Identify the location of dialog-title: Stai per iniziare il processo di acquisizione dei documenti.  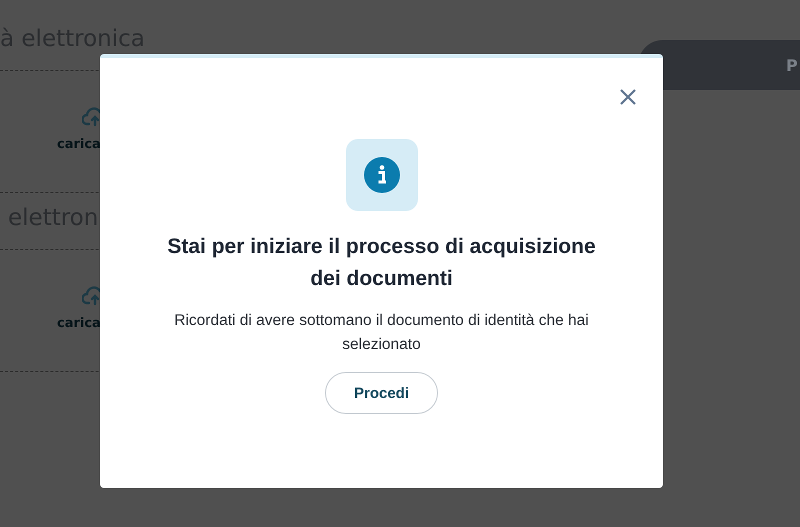
(381, 263).